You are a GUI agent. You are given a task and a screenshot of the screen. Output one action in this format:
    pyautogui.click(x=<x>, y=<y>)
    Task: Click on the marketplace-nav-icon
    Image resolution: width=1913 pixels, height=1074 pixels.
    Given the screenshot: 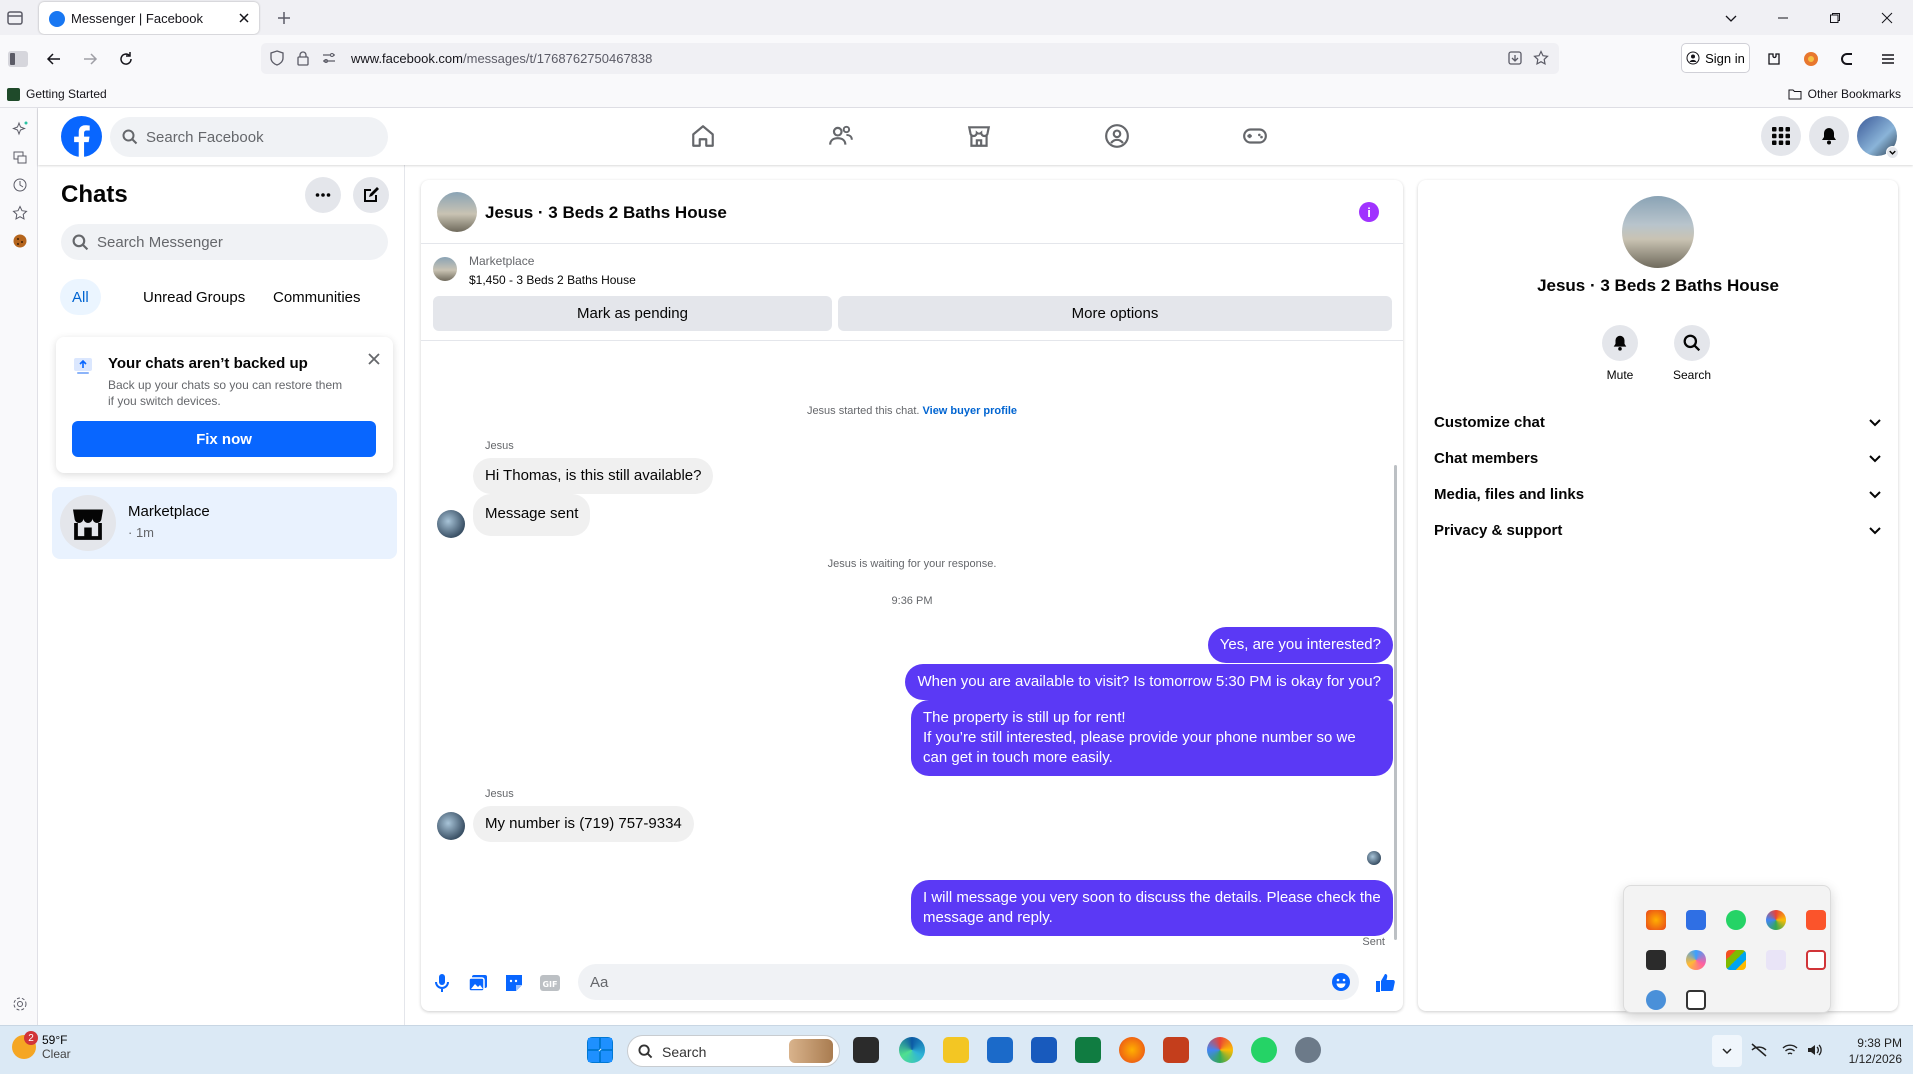 What is the action you would take?
    pyautogui.click(x=979, y=136)
    